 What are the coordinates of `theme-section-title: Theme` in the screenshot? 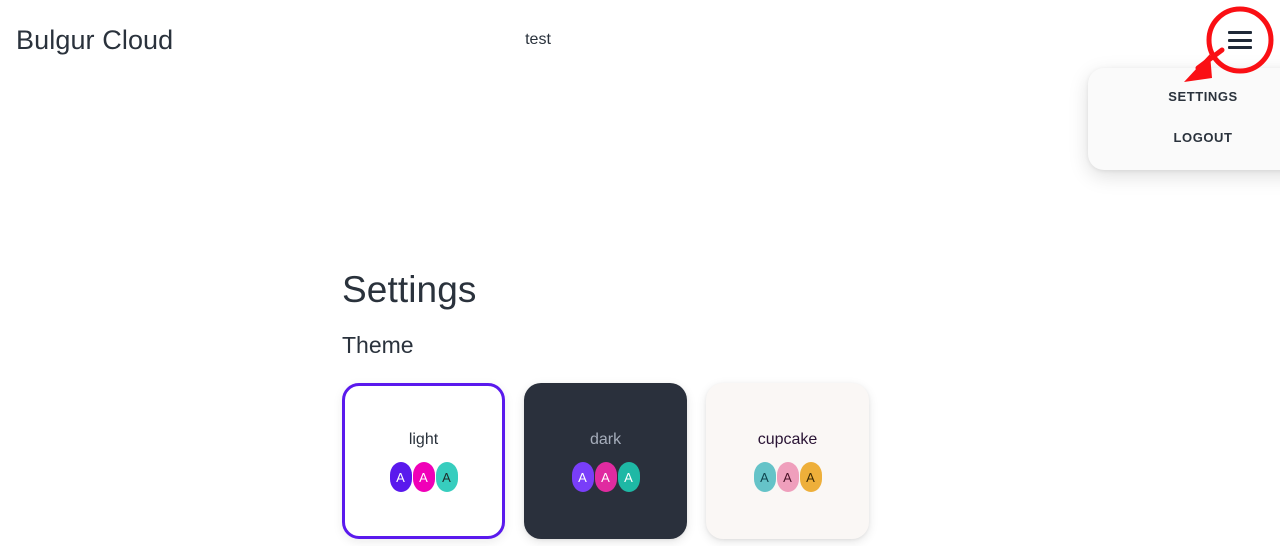 It's located at (378, 345).